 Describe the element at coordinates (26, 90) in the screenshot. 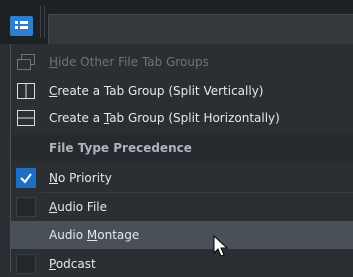

I see `split-vertical-icon` at that location.